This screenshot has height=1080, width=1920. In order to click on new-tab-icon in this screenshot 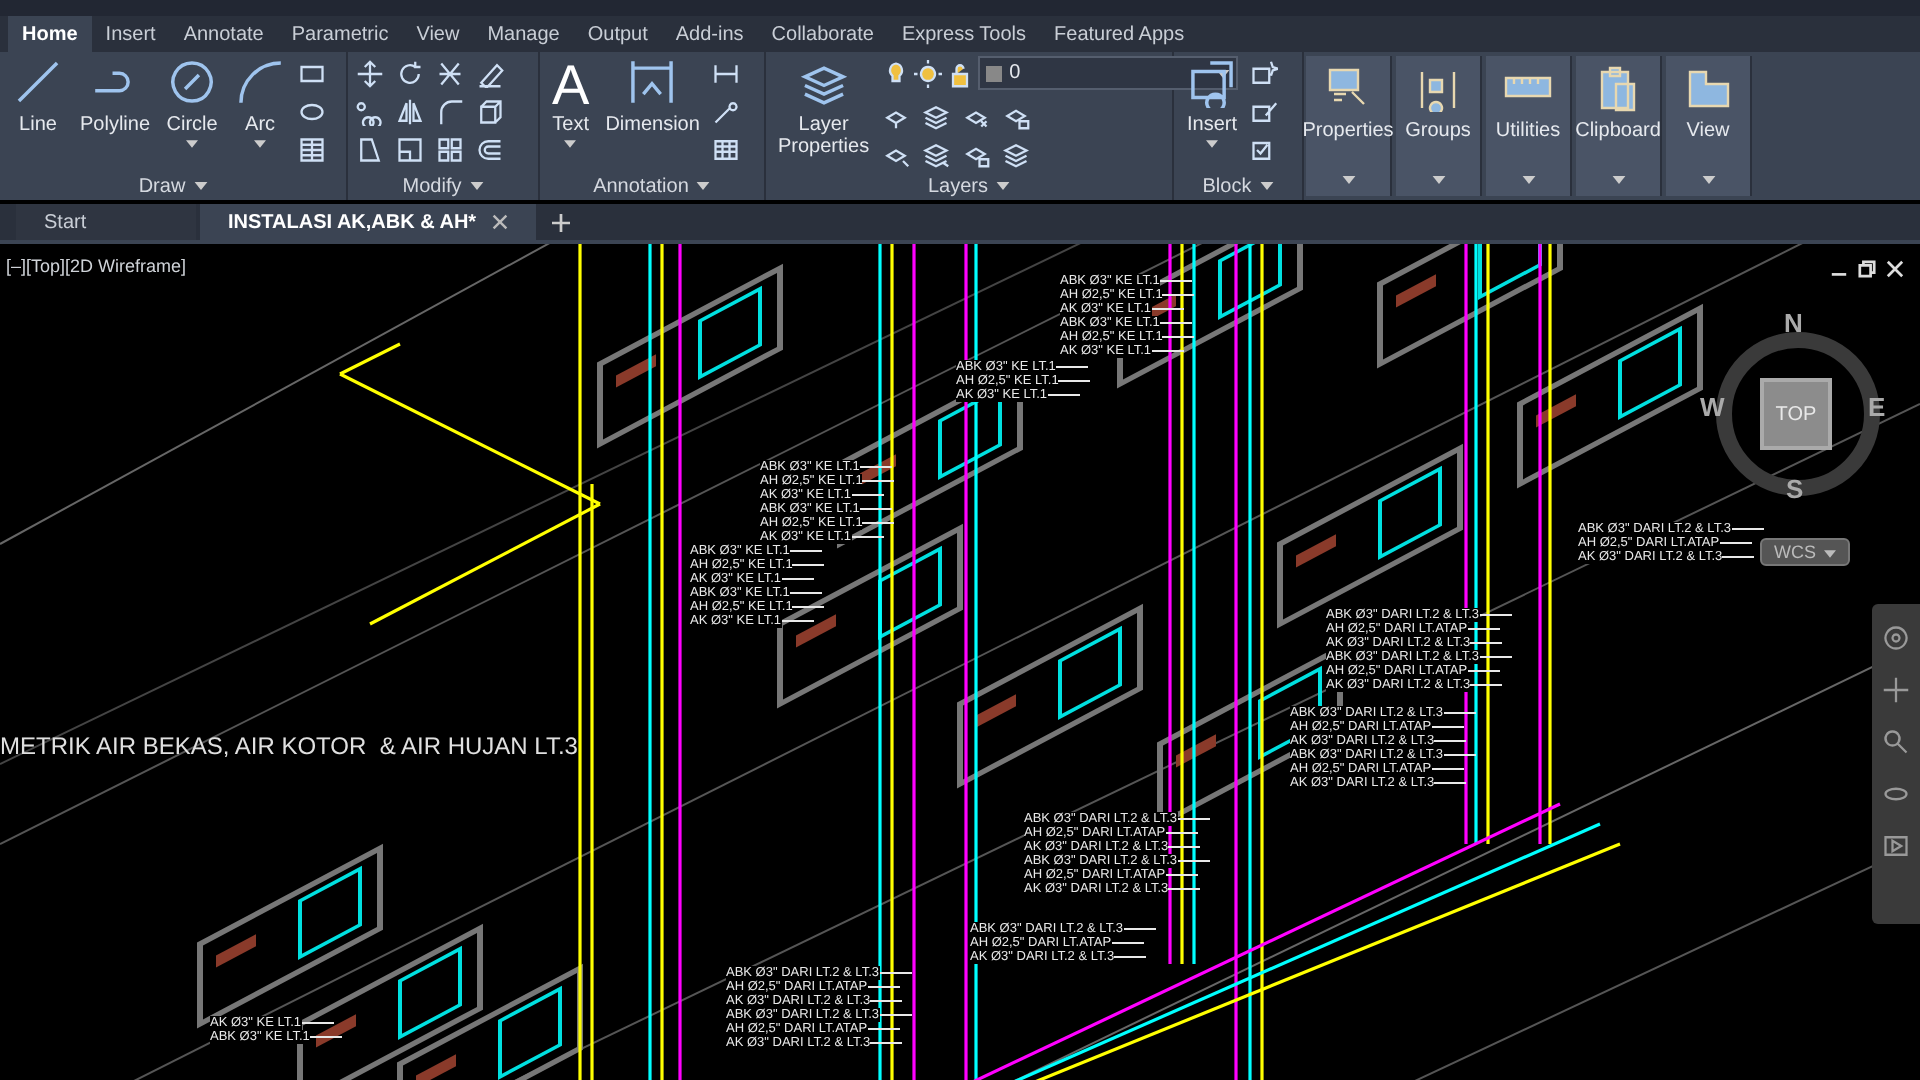, I will do `click(561, 222)`.